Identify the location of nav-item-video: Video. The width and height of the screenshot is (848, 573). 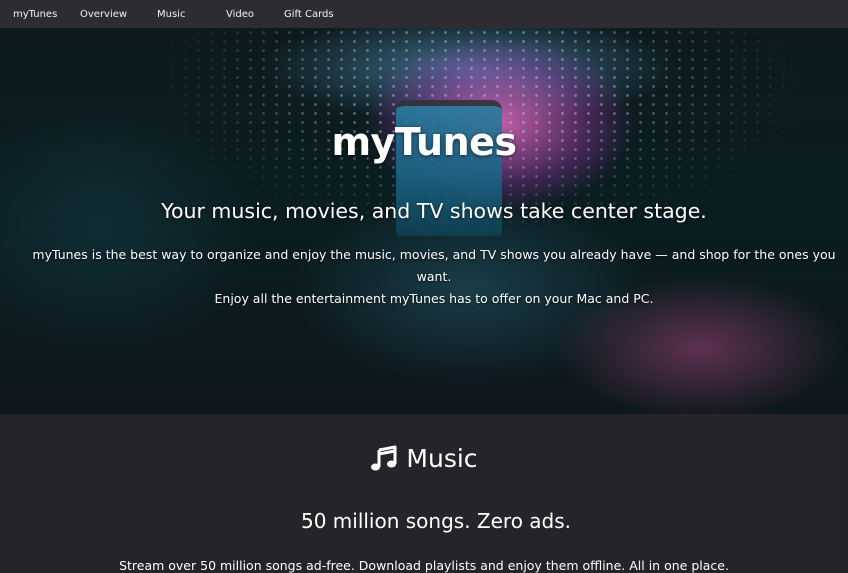
(240, 14).